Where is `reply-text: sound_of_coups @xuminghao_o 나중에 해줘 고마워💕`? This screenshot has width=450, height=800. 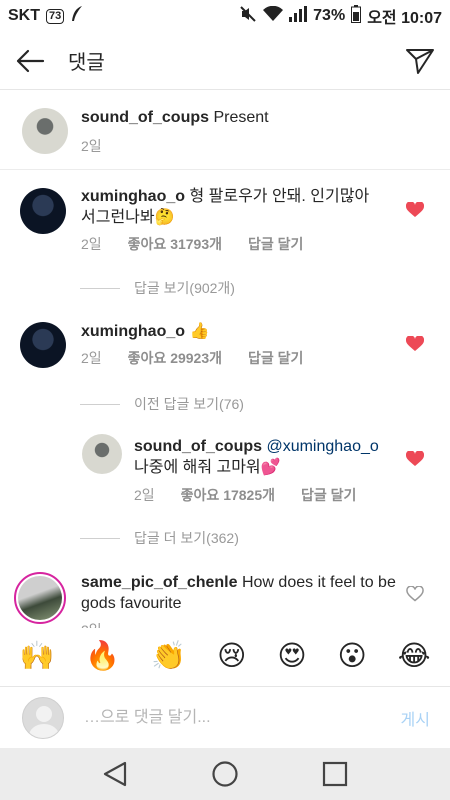
reply-text: sound_of_coups @xuminghao_o 나중에 해줘 고마워💕 is located at coordinates (256, 457).